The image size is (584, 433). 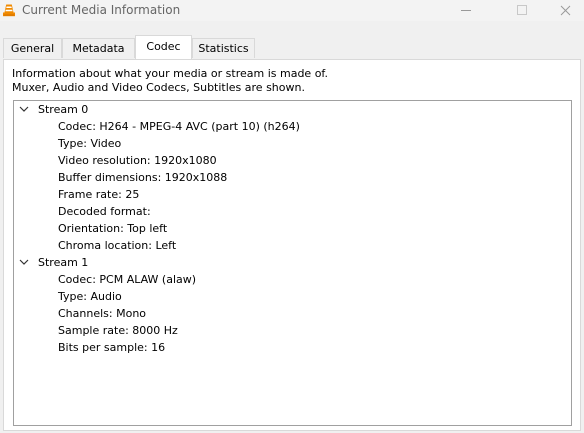 I want to click on vlc-cone-icon, so click(x=9, y=10).